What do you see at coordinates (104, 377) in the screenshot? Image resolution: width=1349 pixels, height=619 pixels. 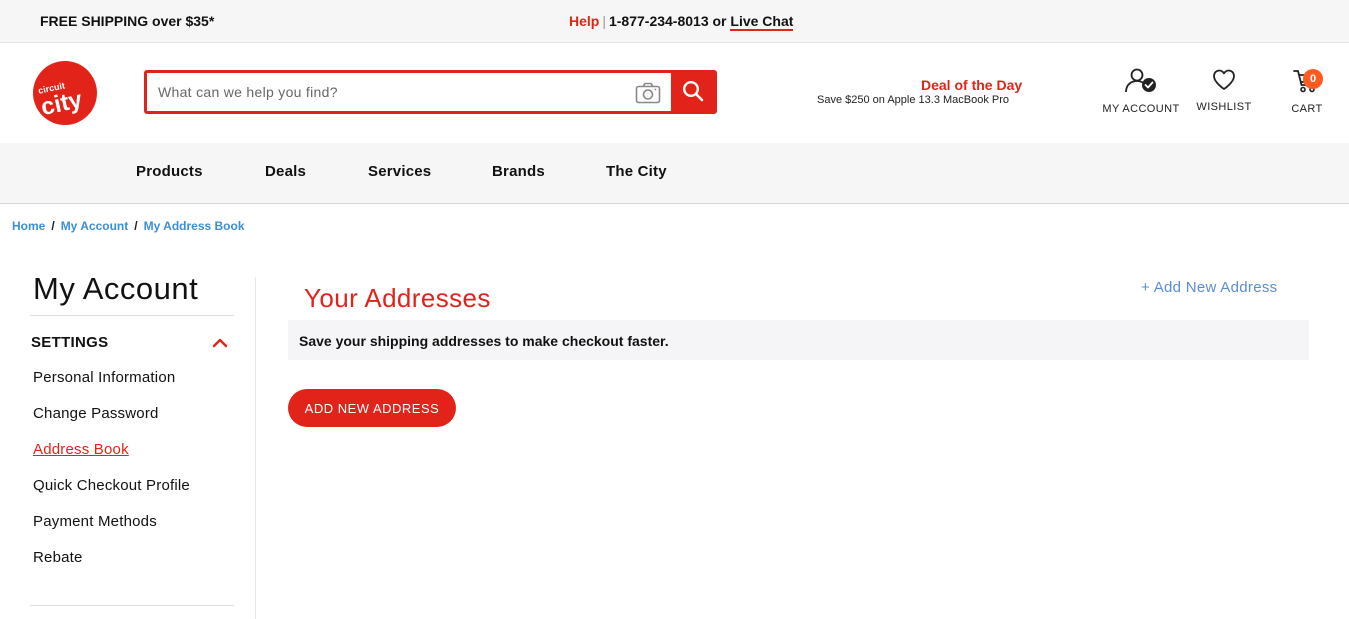 I see `sidebar-item-personal-information: Personal Information` at bounding box center [104, 377].